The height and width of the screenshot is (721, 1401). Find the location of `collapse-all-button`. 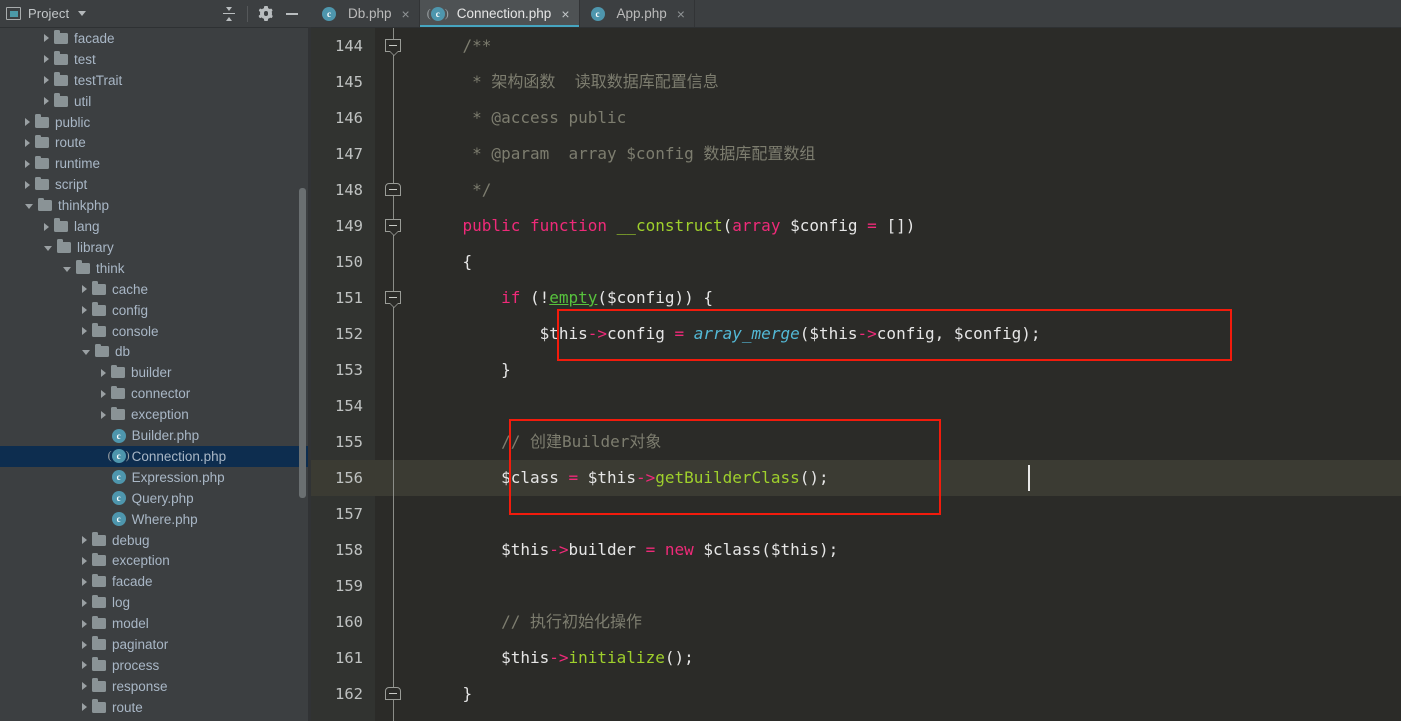

collapse-all-button is located at coordinates (229, 14).